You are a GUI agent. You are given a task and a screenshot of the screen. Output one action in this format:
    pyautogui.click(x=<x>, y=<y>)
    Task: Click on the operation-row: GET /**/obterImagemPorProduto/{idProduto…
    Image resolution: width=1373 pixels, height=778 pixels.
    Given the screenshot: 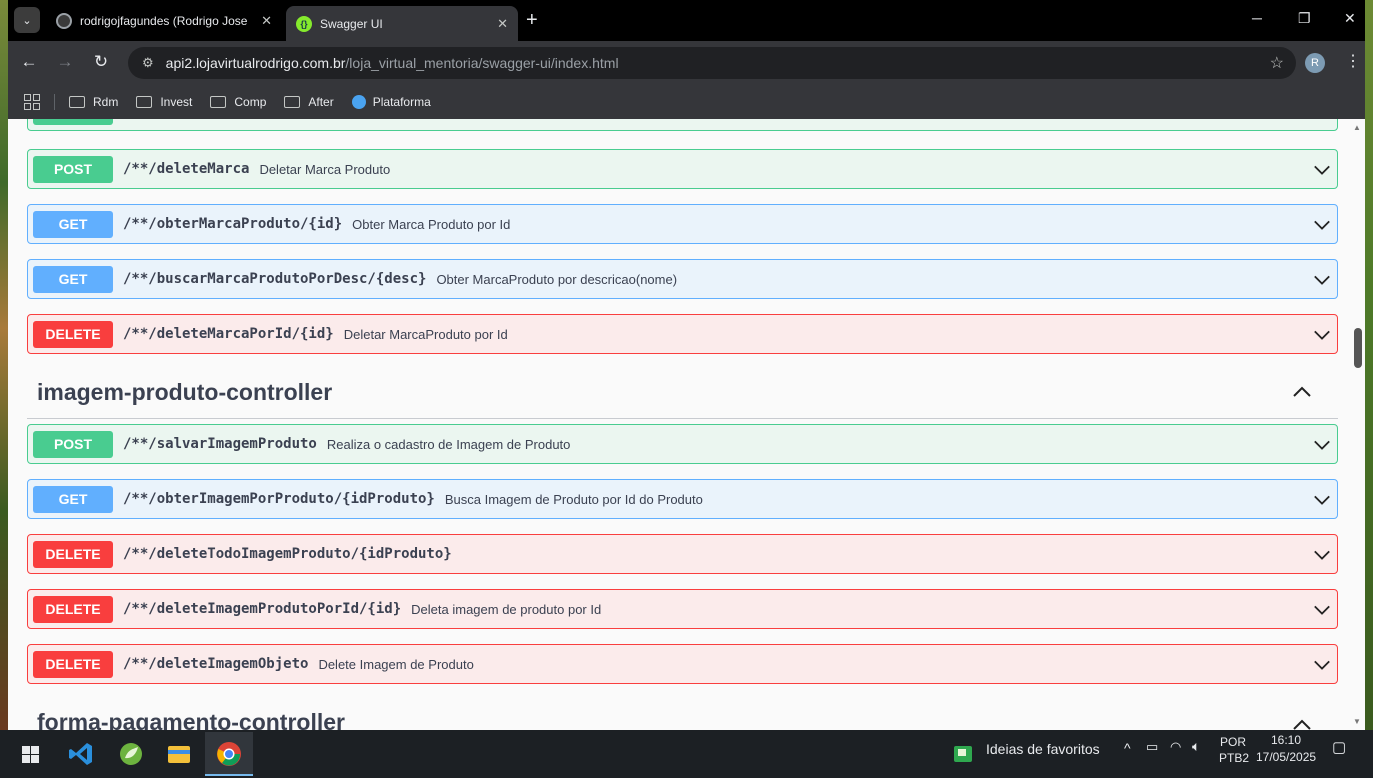 What is the action you would take?
    pyautogui.click(x=682, y=499)
    